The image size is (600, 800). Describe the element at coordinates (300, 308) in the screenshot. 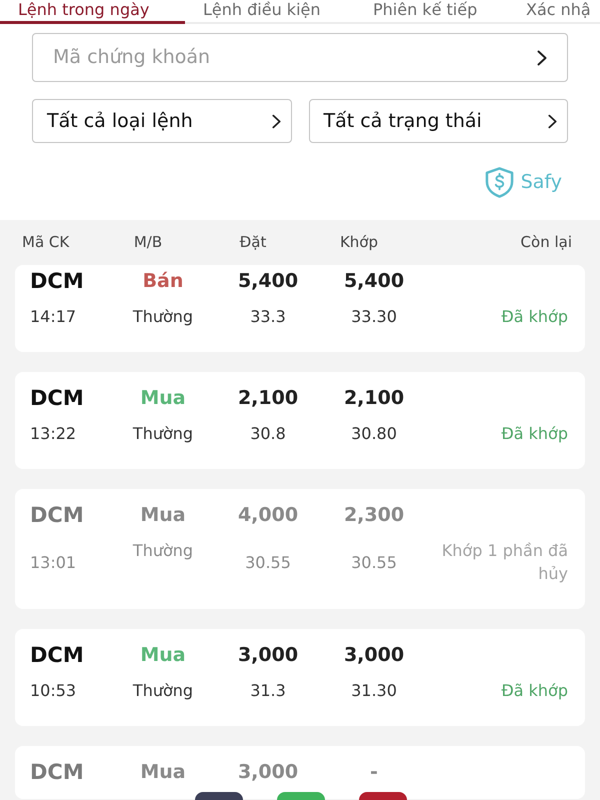

I see `order-card: DCM Bán 5,400 5,400 14:17 Thường 33.3 33.30 Đã khớp` at that location.